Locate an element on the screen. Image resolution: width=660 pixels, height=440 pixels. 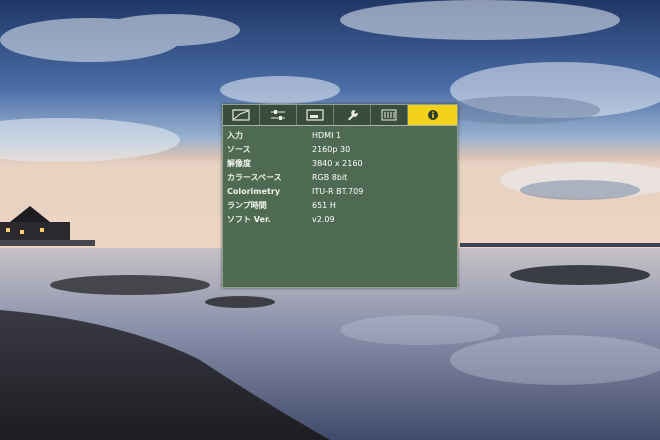
info-row-colorimetry: Colorimetry ITU-R BT.709 is located at coordinates (342, 192).